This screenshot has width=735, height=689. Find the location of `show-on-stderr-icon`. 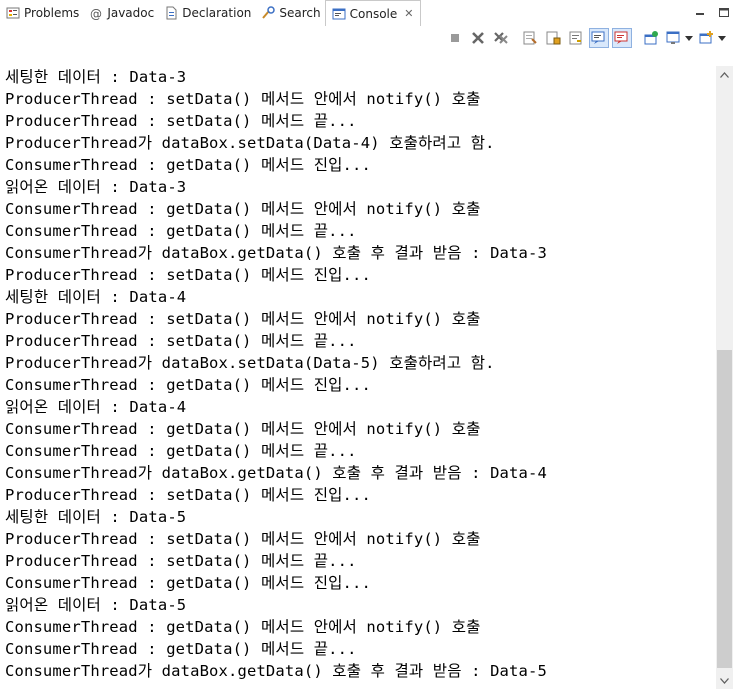

show-on-stderr-icon is located at coordinates (622, 38).